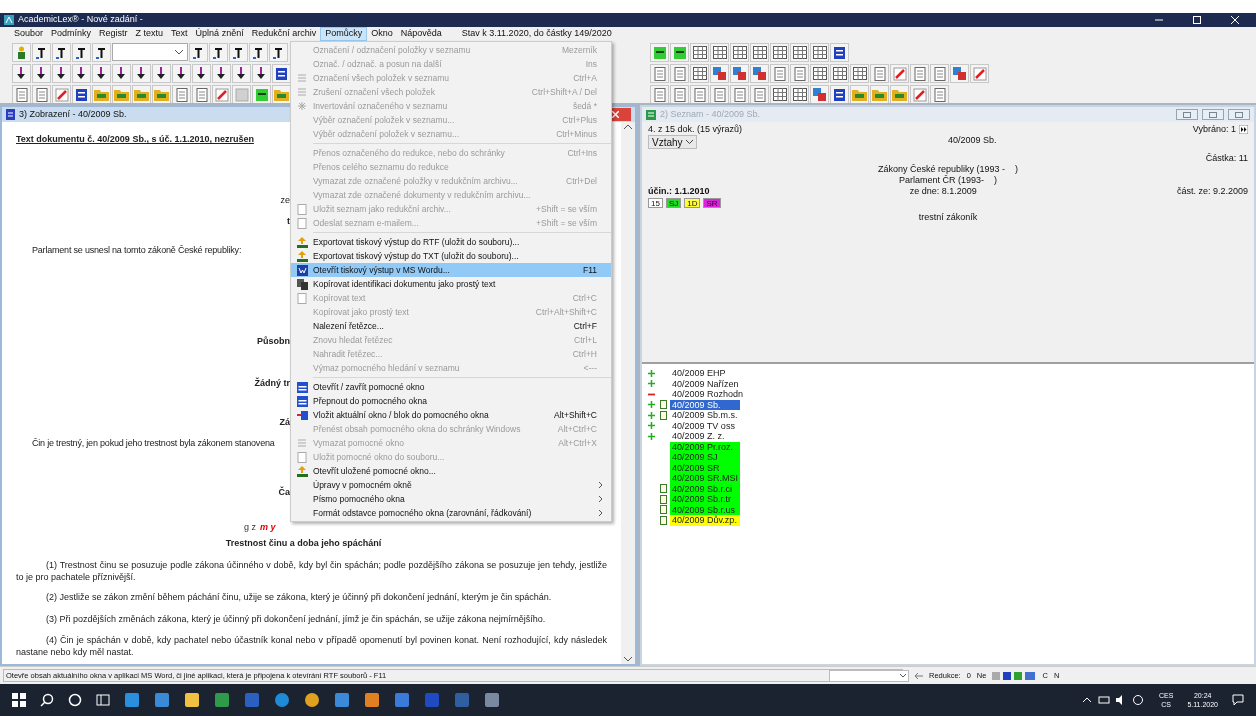 This screenshot has height=716, width=1256. I want to click on list-item: 40/2009 TV oss, so click(705, 425).